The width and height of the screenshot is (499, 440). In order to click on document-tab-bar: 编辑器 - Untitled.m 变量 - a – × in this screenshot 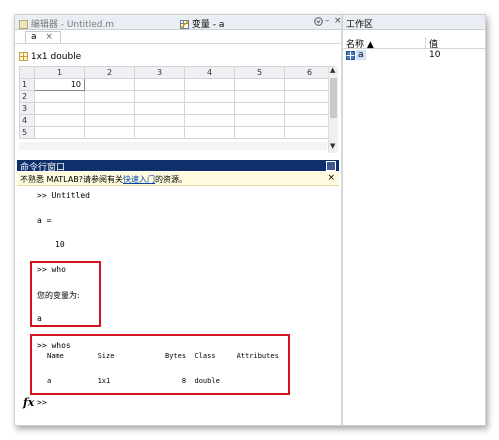, I will do `click(178, 22)`.